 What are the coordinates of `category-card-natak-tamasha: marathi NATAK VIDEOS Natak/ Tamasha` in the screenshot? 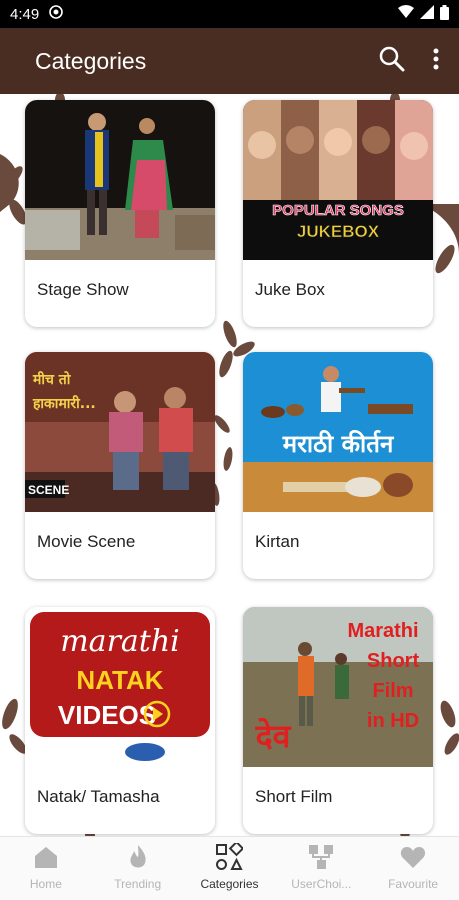 It's located at (120, 720).